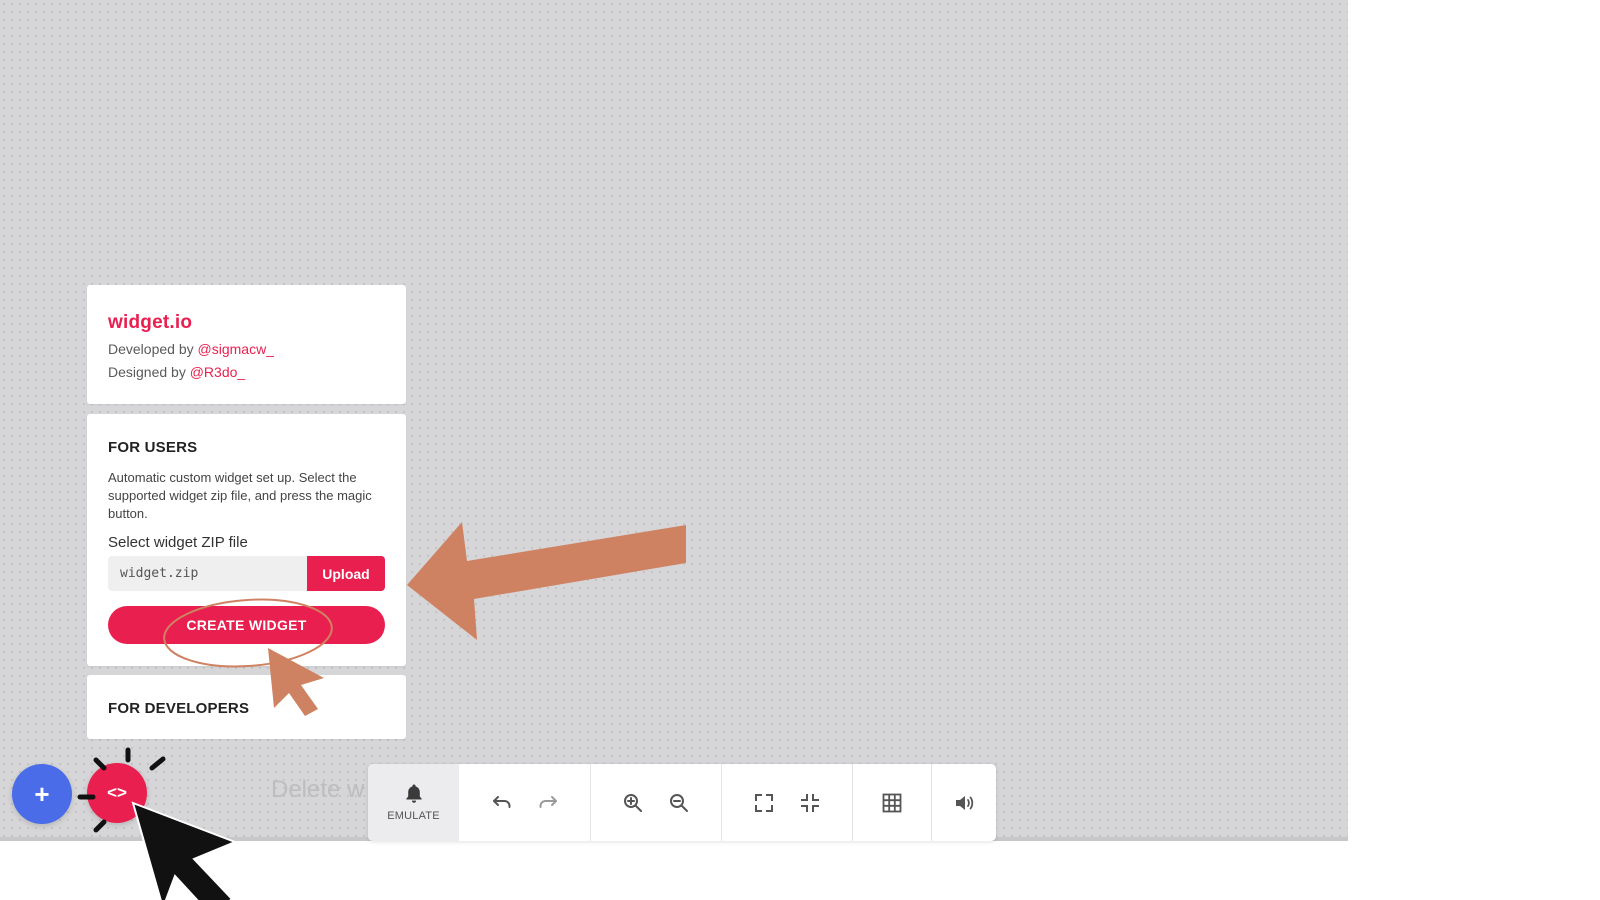 The image size is (1600, 900). I want to click on emulate-button: EMULATE, so click(413, 802).